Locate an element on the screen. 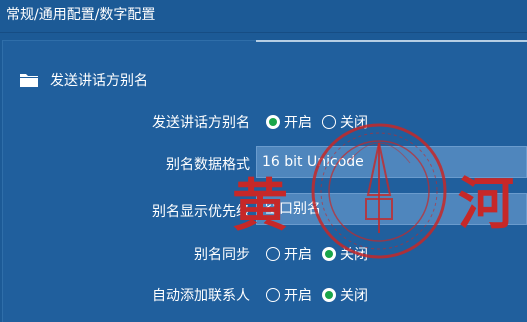 This screenshot has height=322, width=527. row-label-send-alias: 发送讲话方别名 is located at coordinates (201, 123).